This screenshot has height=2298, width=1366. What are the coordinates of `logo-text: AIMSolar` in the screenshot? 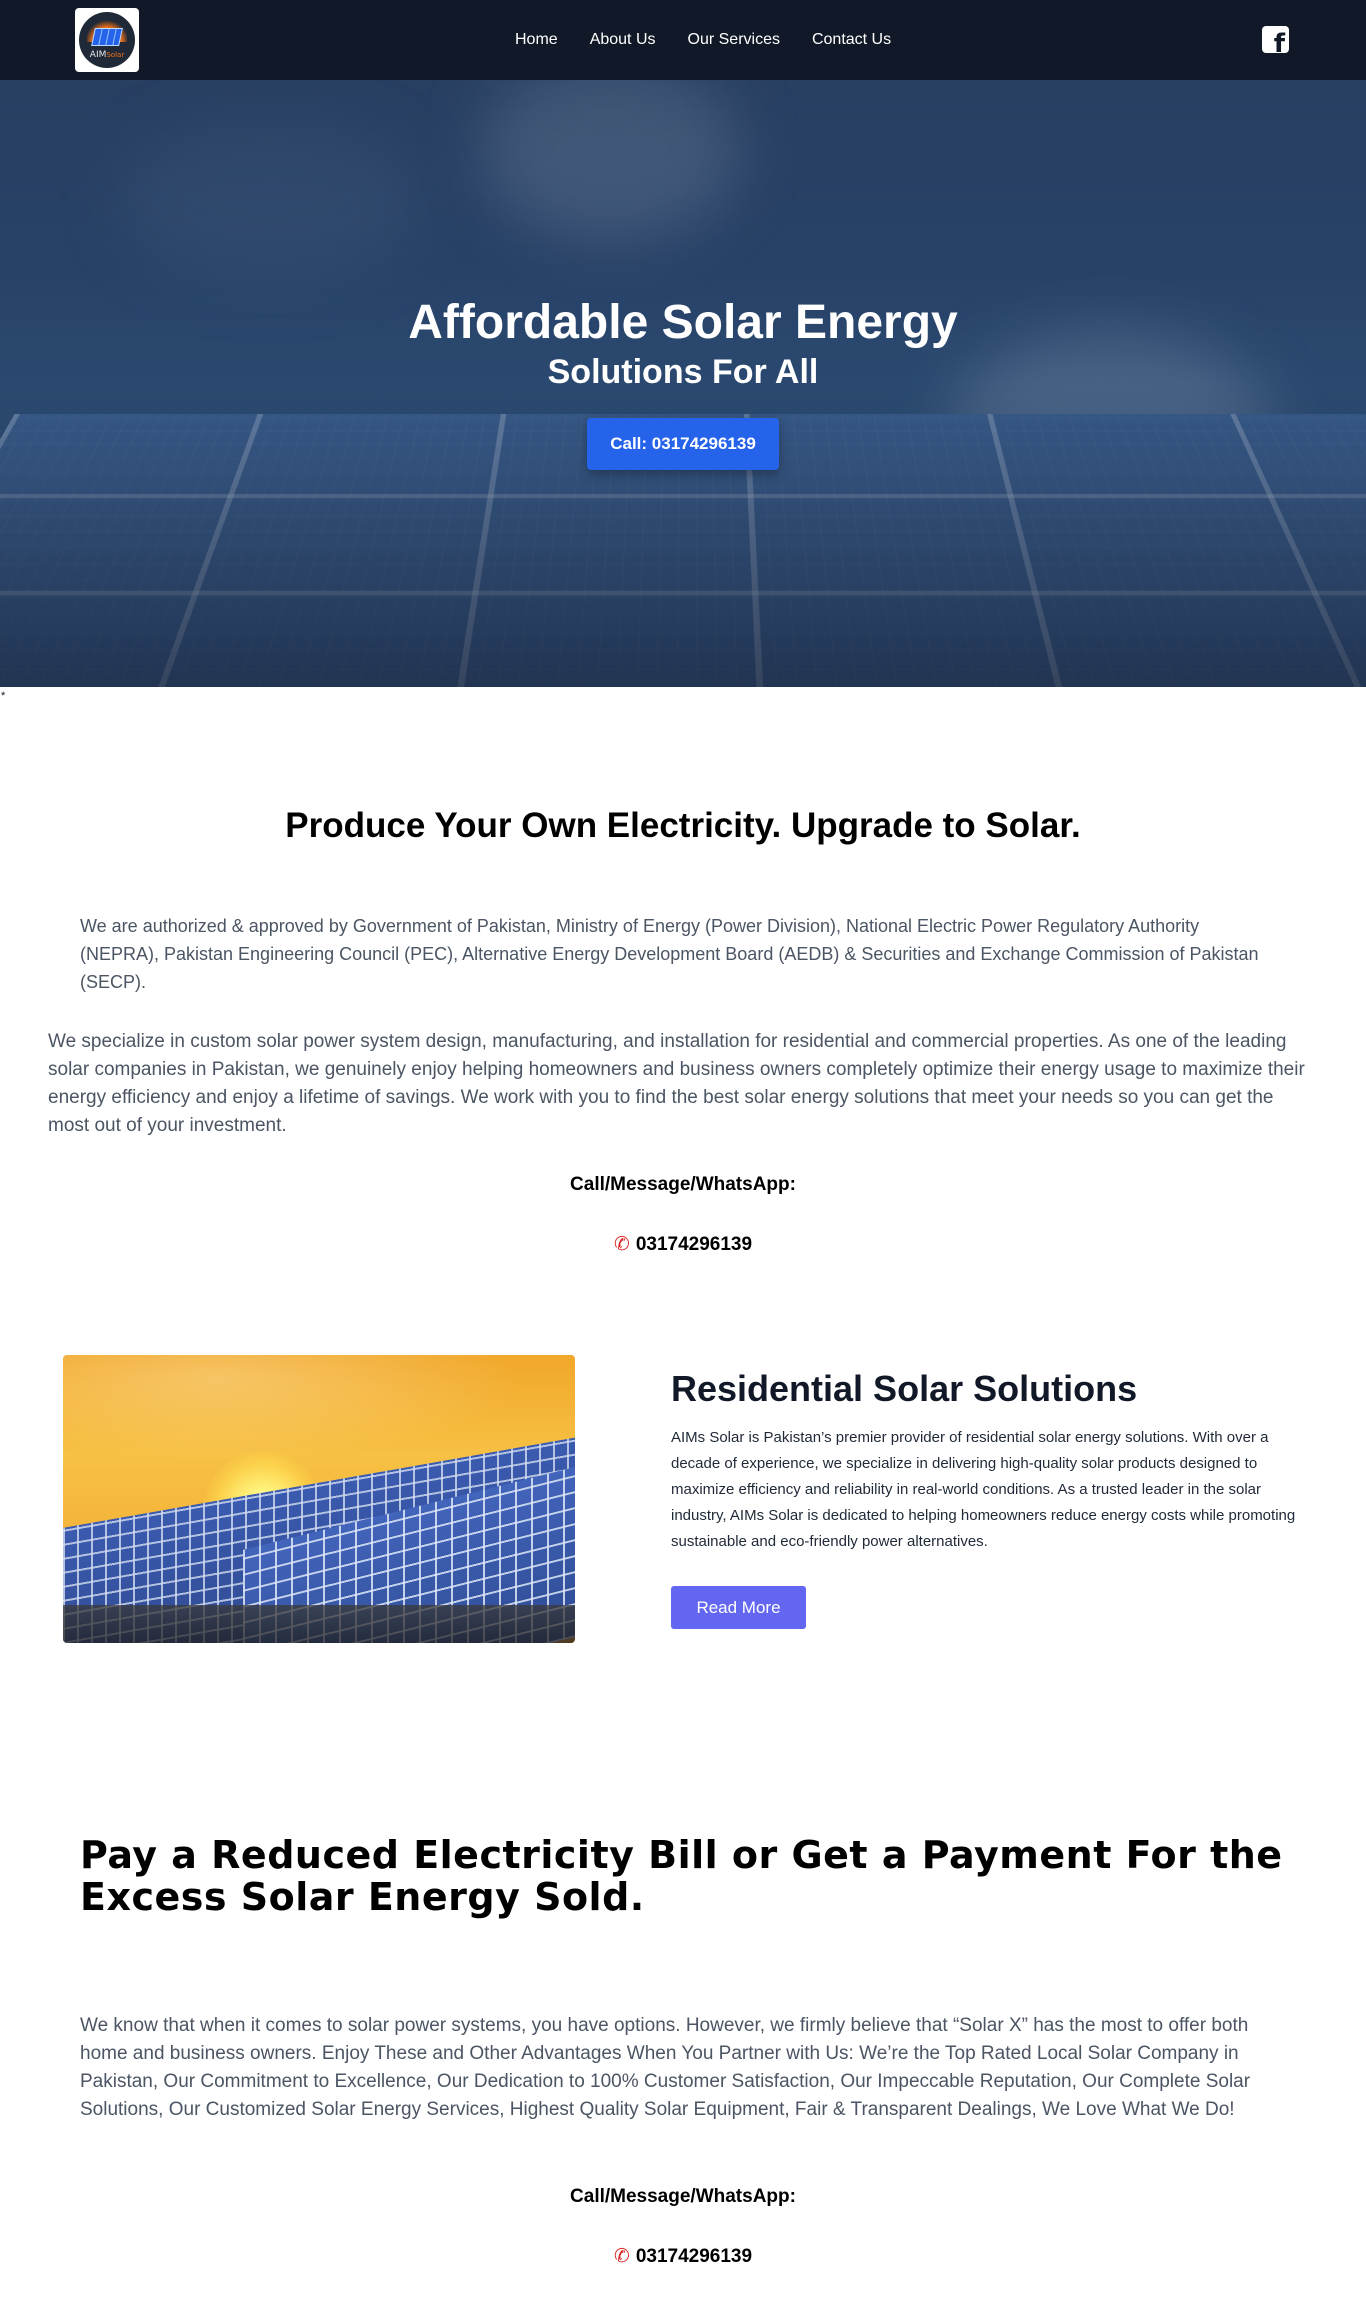 It's located at (107, 55).